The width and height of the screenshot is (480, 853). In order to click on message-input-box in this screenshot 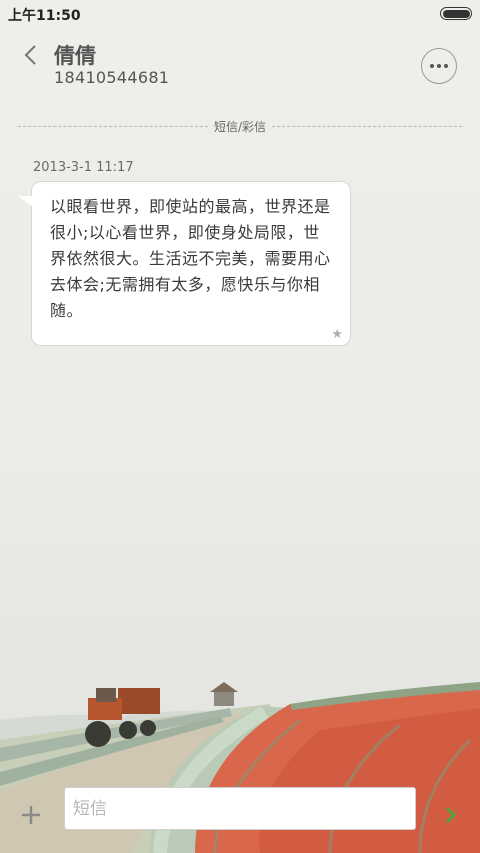, I will do `click(240, 808)`.